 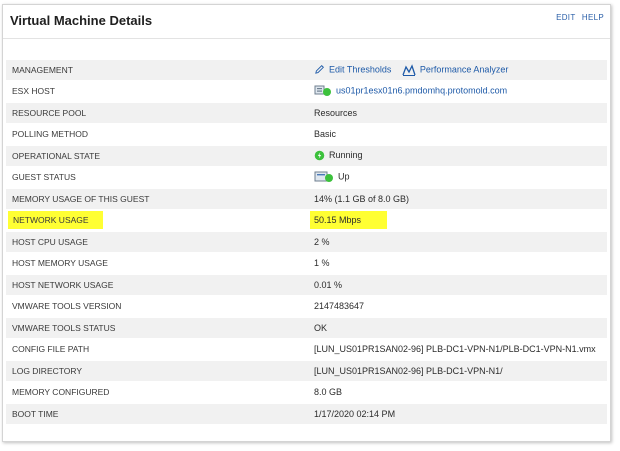 I want to click on performance-analyzer-icon, so click(x=409, y=70).